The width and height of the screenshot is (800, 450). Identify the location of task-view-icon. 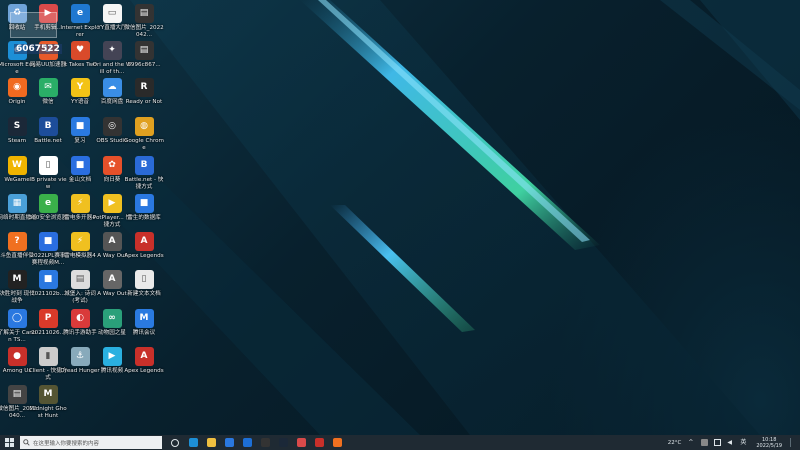
(175, 442).